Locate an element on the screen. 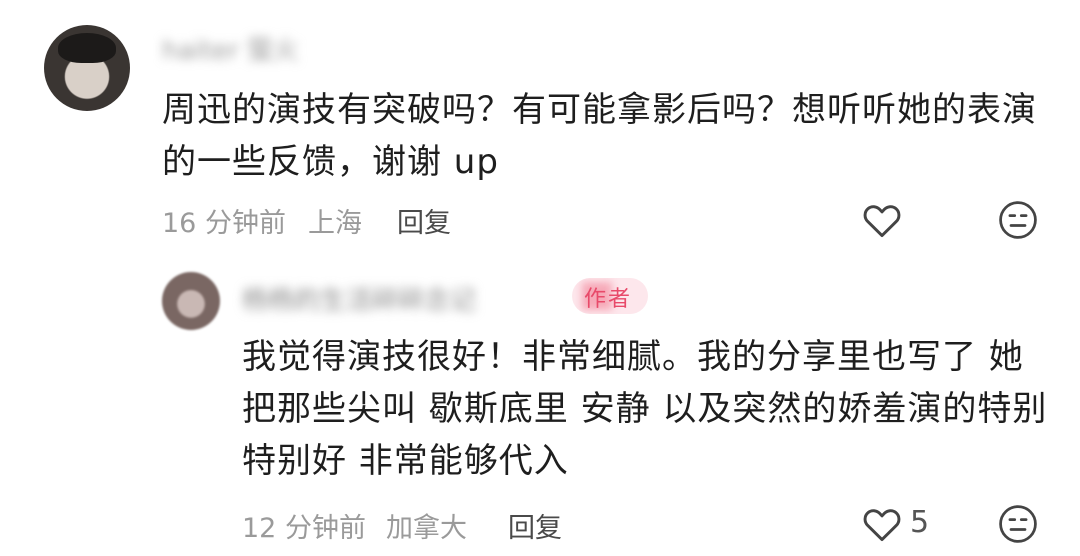  author-badge-label: 作者 is located at coordinates (608, 299).